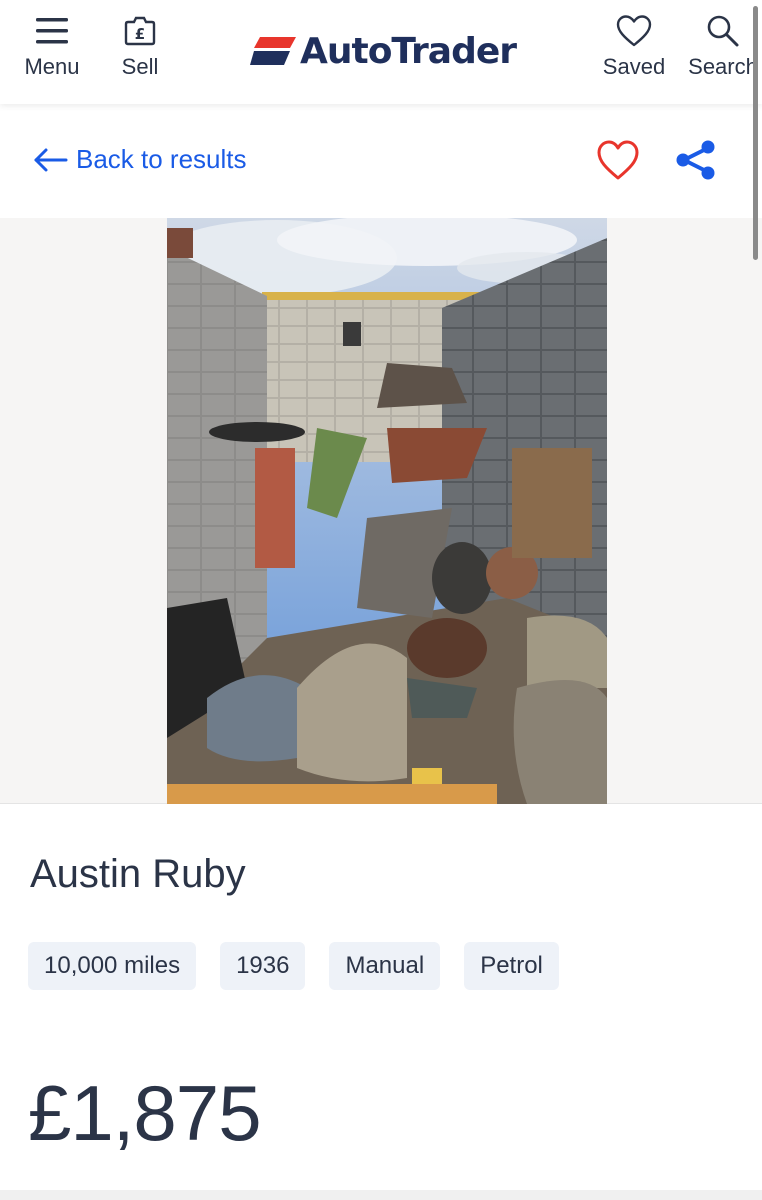 Image resolution: width=762 pixels, height=1200 pixels. What do you see at coordinates (145, 1113) in the screenshot?
I see `listing-price: £1,875` at bounding box center [145, 1113].